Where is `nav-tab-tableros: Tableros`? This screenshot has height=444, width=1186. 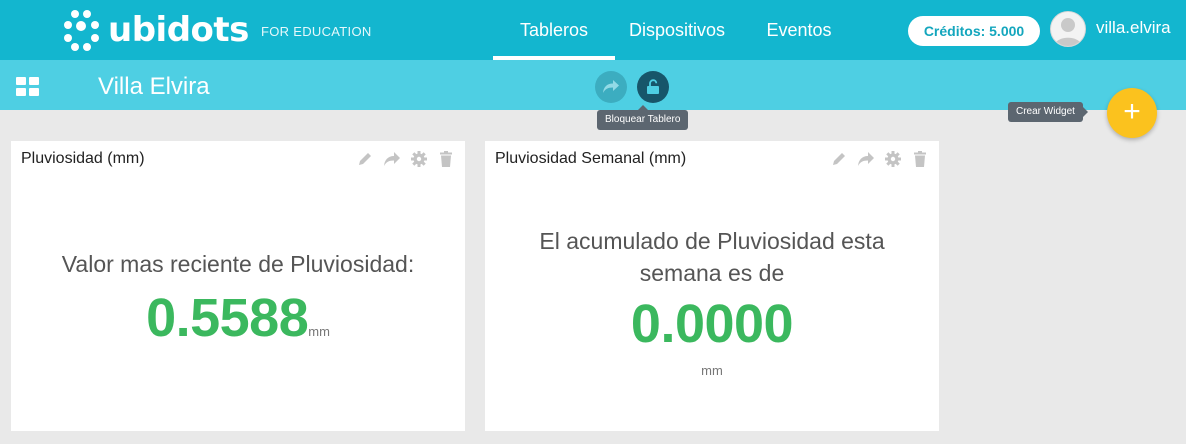
nav-tab-tableros: Tableros is located at coordinates (554, 30).